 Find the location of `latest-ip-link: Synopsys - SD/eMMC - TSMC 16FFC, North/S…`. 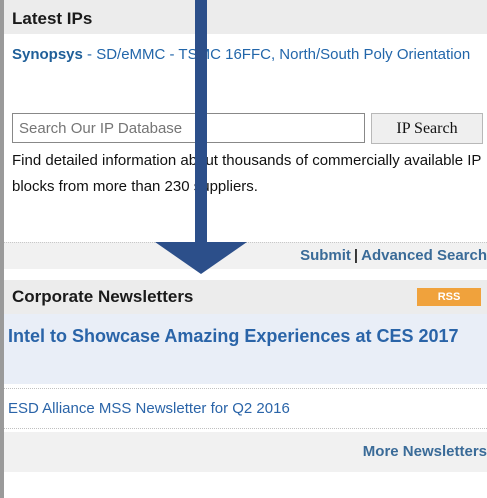

latest-ip-link: Synopsys - SD/eMMC - TSMC 16FFC, North/S… is located at coordinates (247, 55).